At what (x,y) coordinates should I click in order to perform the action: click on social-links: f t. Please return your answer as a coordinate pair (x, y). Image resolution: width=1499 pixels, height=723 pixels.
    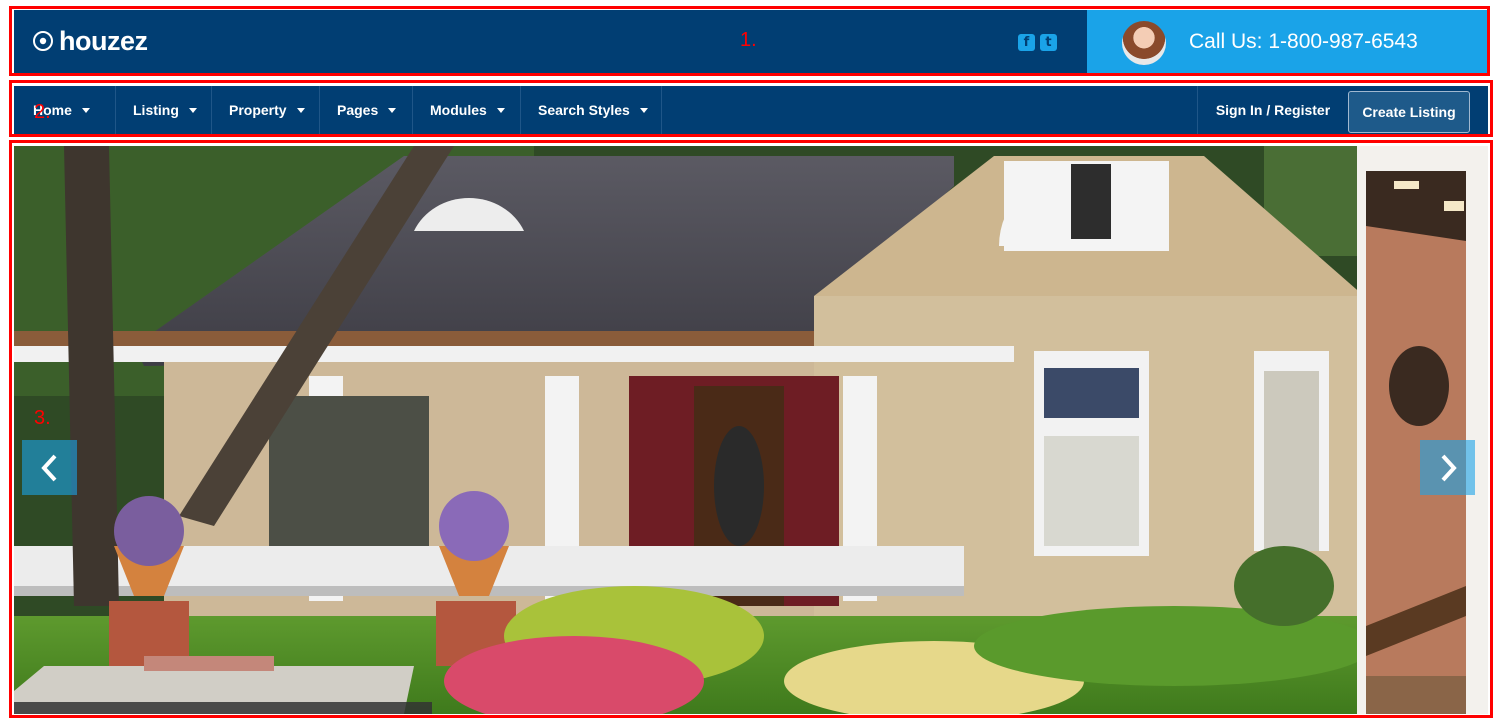
    Looking at the image, I should click on (1037, 42).